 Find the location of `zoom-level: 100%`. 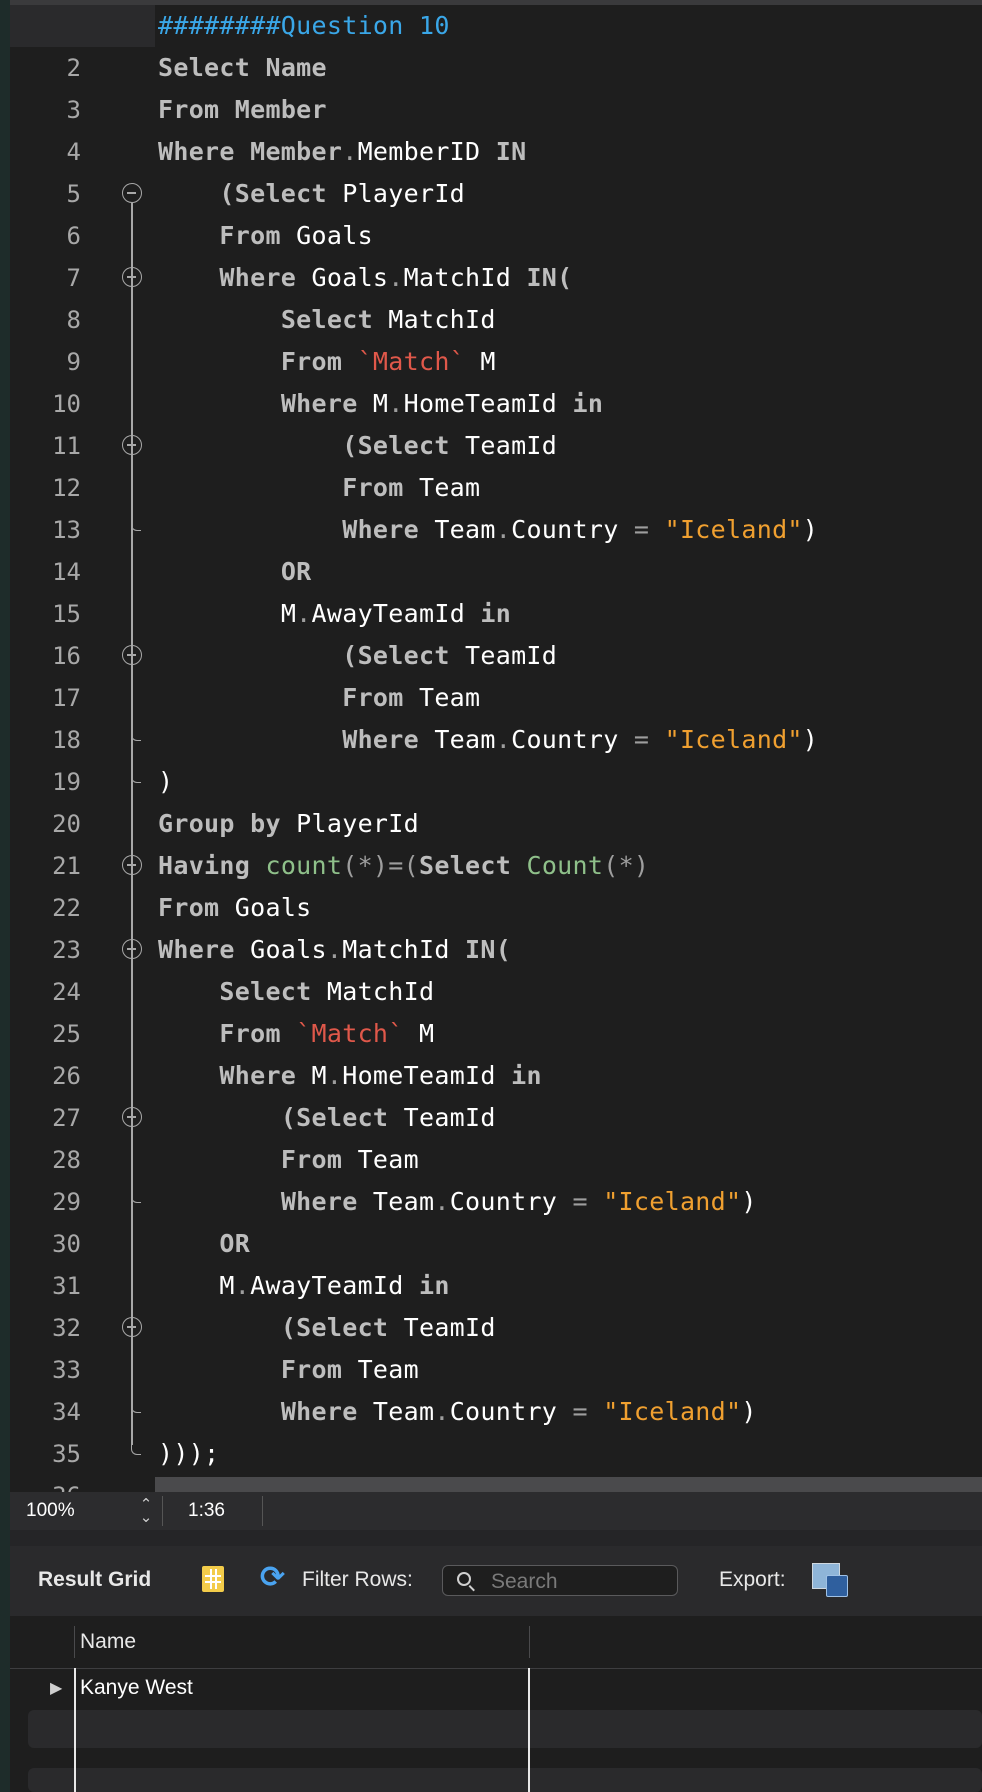

zoom-level: 100% is located at coordinates (50, 1511).